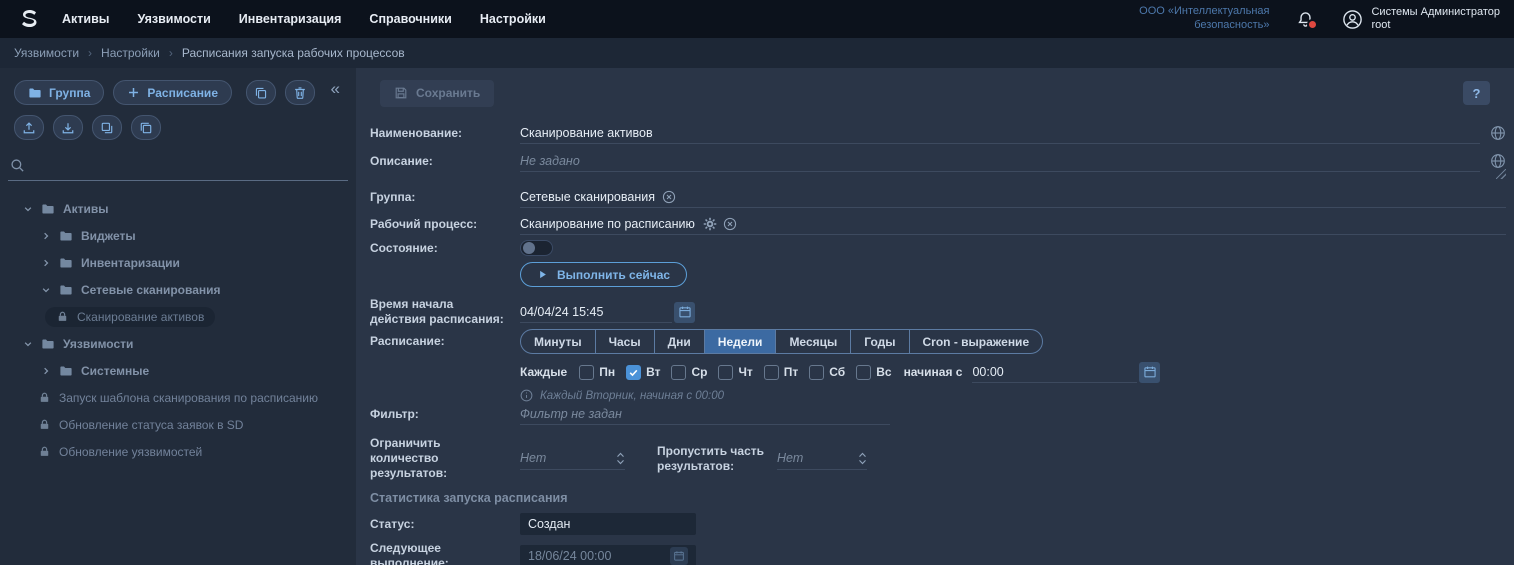  I want to click on breadcrumb-item: Уязвимости, so click(46, 53).